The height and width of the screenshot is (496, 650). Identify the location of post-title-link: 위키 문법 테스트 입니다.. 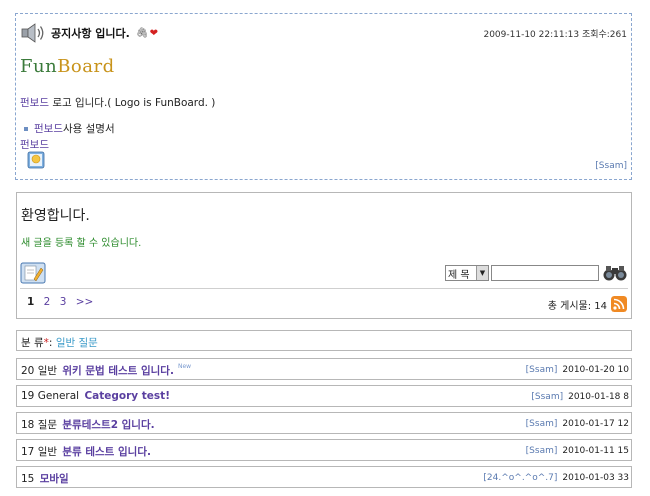
(118, 371).